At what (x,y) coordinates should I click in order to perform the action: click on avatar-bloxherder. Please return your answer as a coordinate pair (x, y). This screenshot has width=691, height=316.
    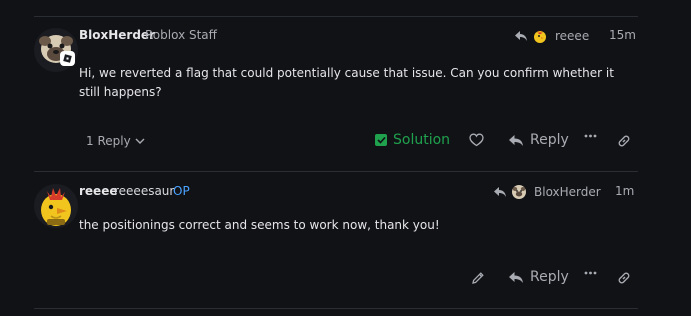
    Looking at the image, I should click on (56, 50).